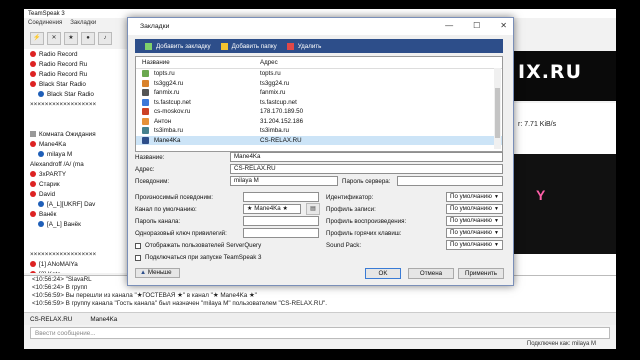 The width and height of the screenshot is (640, 360). Describe the element at coordinates (319, 84) in the screenshot. I see `bookmark-row: ts3gg24.ru ts3gg24.ru` at that location.